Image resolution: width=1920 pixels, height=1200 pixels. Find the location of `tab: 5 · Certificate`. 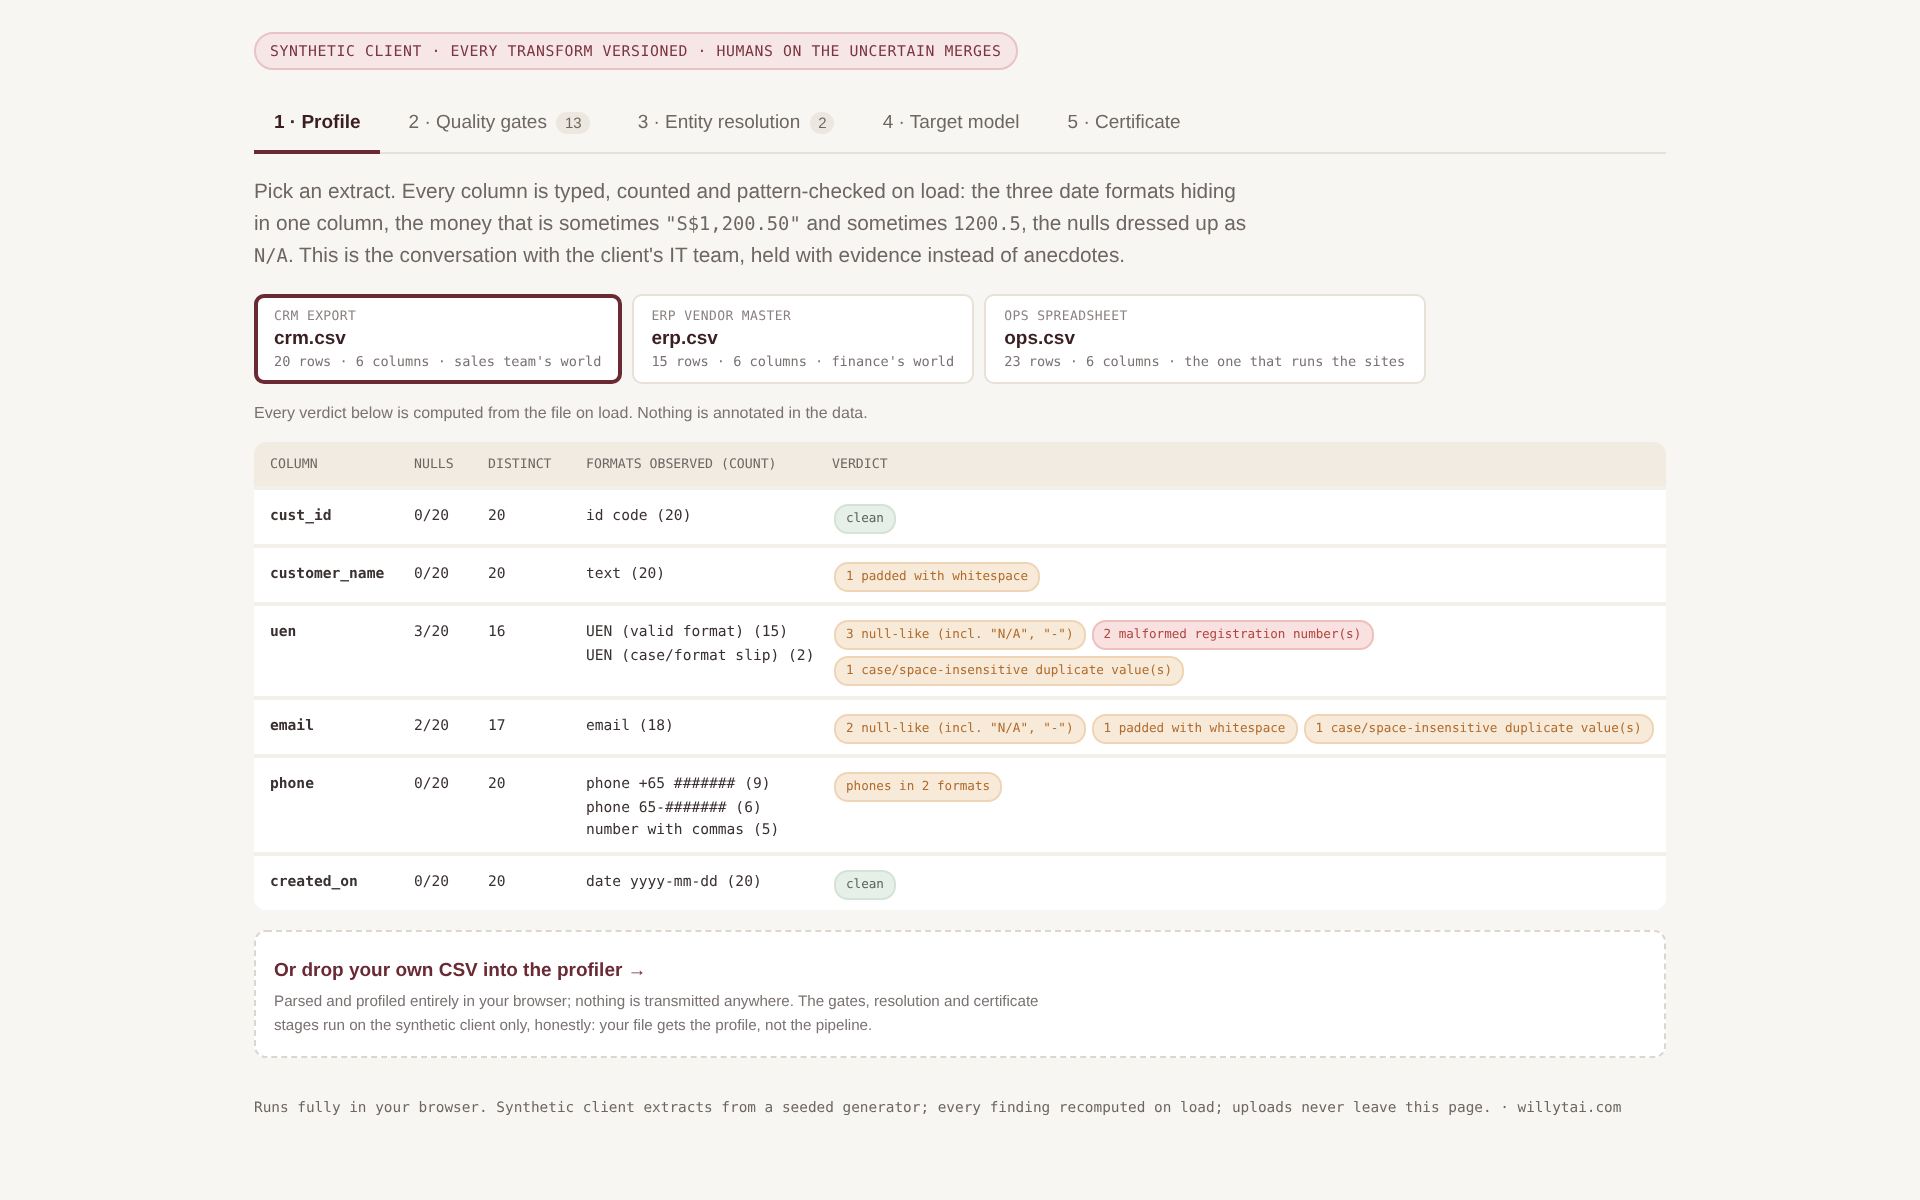

tab: 5 · Certificate is located at coordinates (1124, 126).